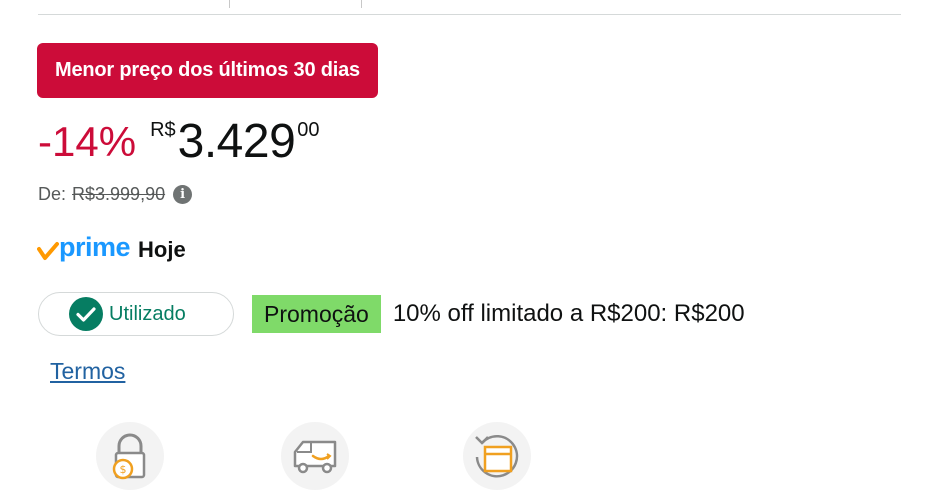 This screenshot has width=925, height=500. I want to click on prime-delivery-day: Hoje, so click(162, 249).